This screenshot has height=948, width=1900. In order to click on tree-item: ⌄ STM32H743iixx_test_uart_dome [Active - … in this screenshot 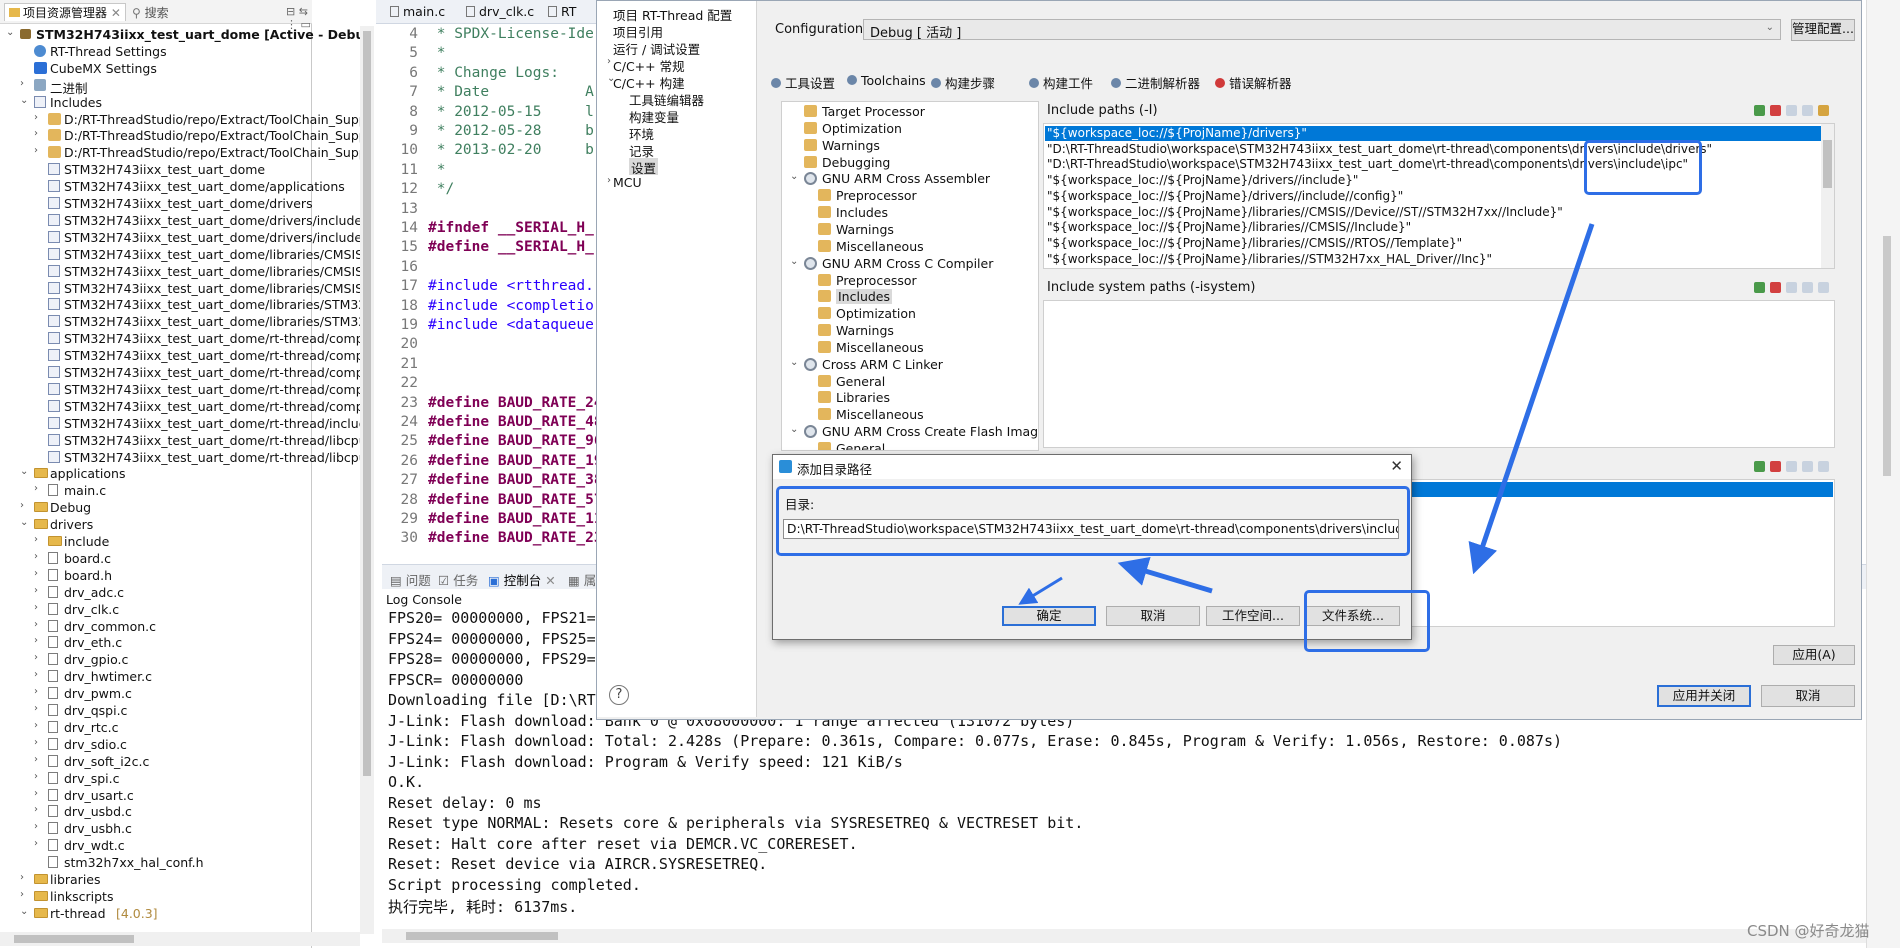, I will do `click(180, 35)`.